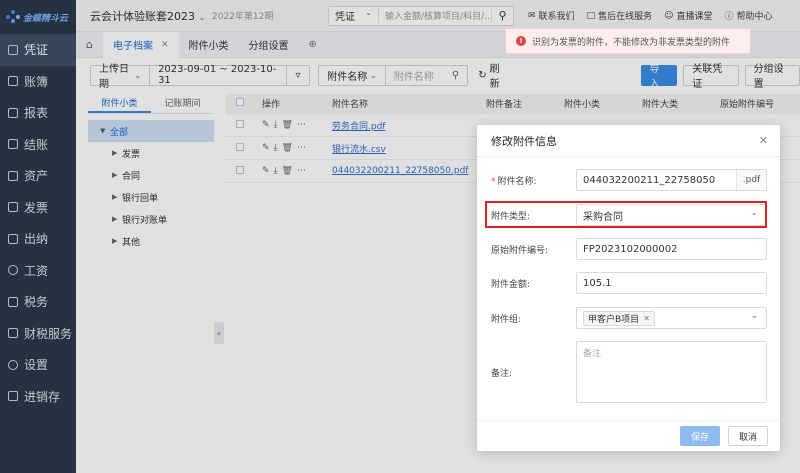  What do you see at coordinates (694, 17) in the screenshot?
I see `live-class-label: 直播课堂` at bounding box center [694, 17].